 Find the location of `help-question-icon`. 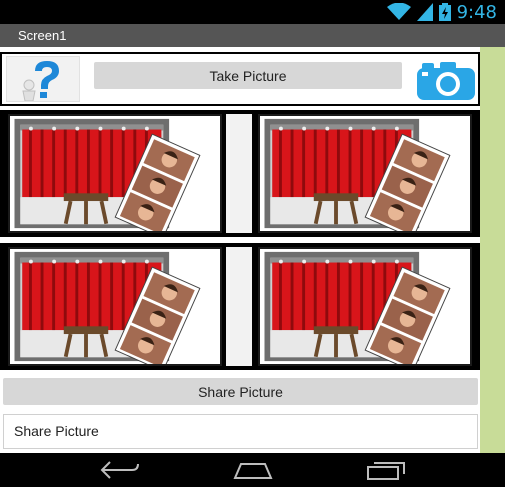

help-question-icon is located at coordinates (43, 79).